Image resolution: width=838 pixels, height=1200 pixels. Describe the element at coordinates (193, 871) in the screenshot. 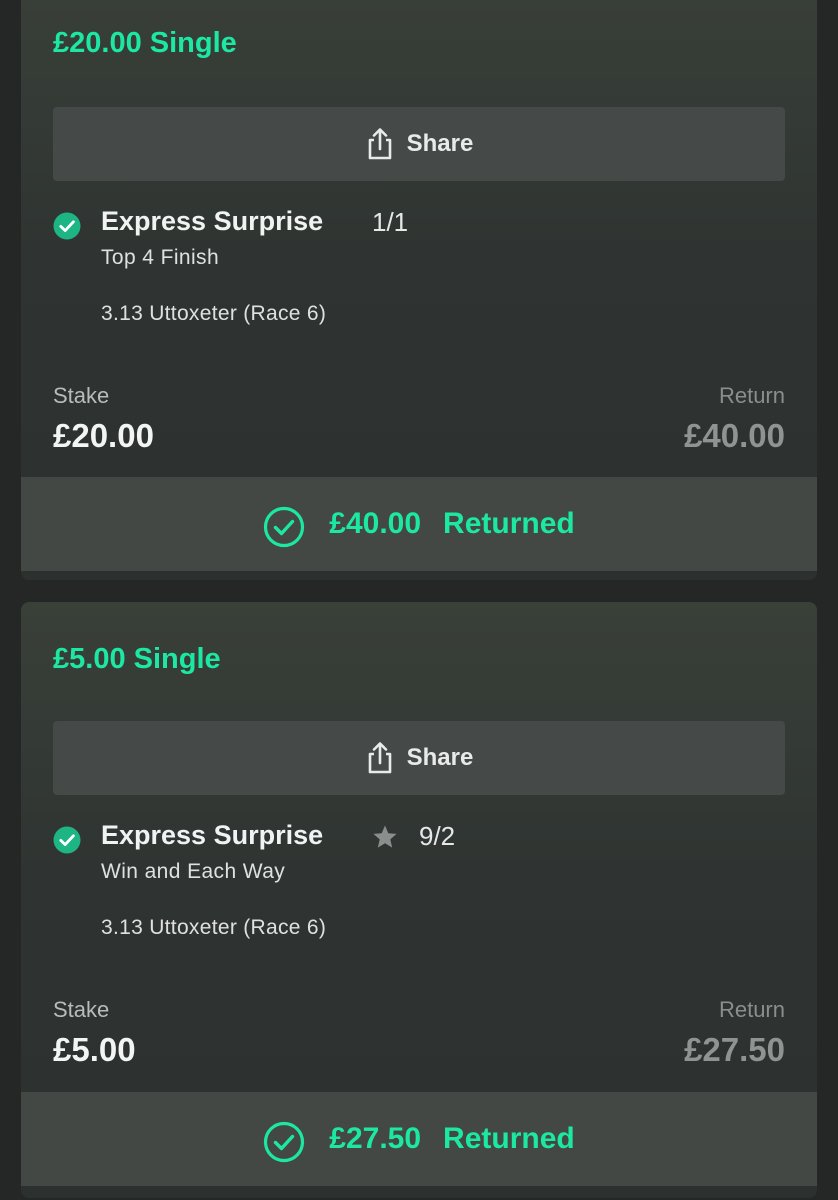

I see `market-name: Win and Each Way` at that location.